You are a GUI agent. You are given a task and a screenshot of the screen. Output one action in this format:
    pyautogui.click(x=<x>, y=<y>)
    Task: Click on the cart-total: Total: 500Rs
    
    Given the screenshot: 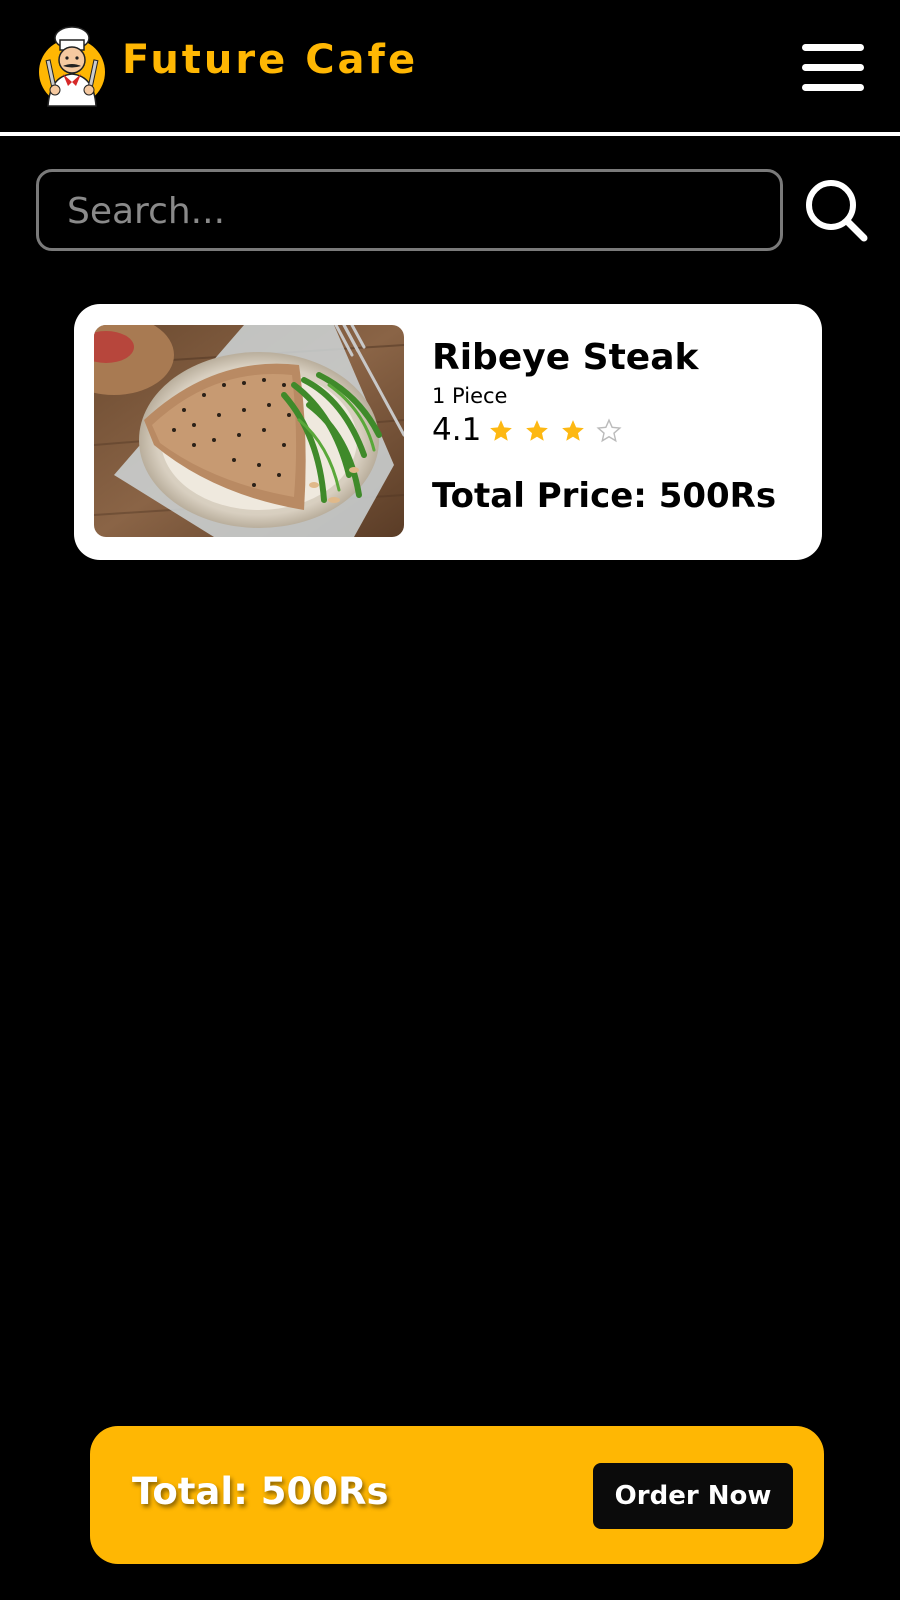 What is the action you would take?
    pyautogui.click(x=260, y=1491)
    